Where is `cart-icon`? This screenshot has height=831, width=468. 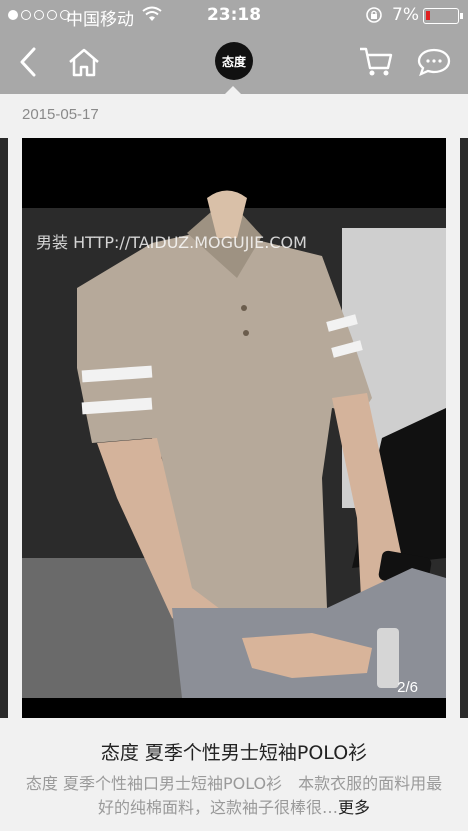 cart-icon is located at coordinates (376, 61).